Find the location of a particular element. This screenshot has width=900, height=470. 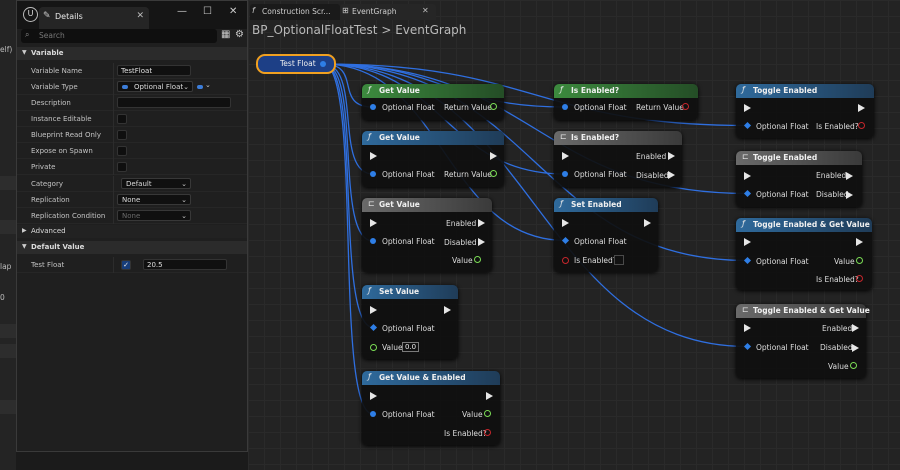

section-variable: ▼ Variable is located at coordinates (132, 53).